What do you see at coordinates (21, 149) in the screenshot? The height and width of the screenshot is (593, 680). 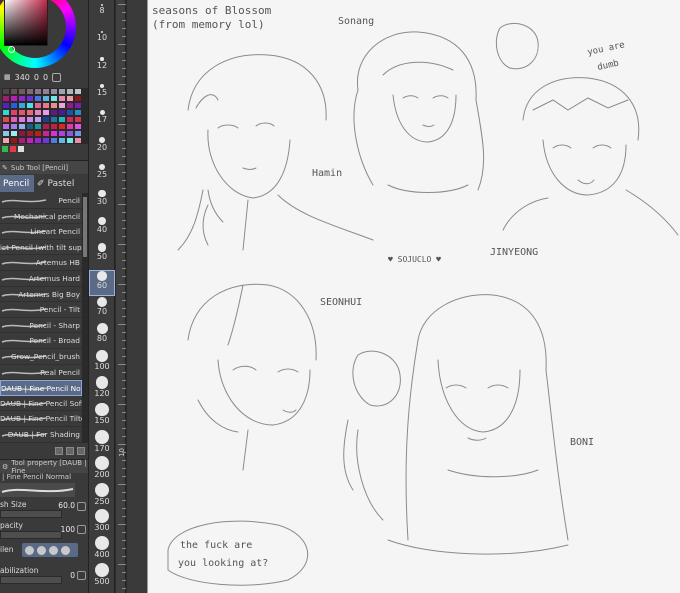 I see `transparent-color-indicator` at bounding box center [21, 149].